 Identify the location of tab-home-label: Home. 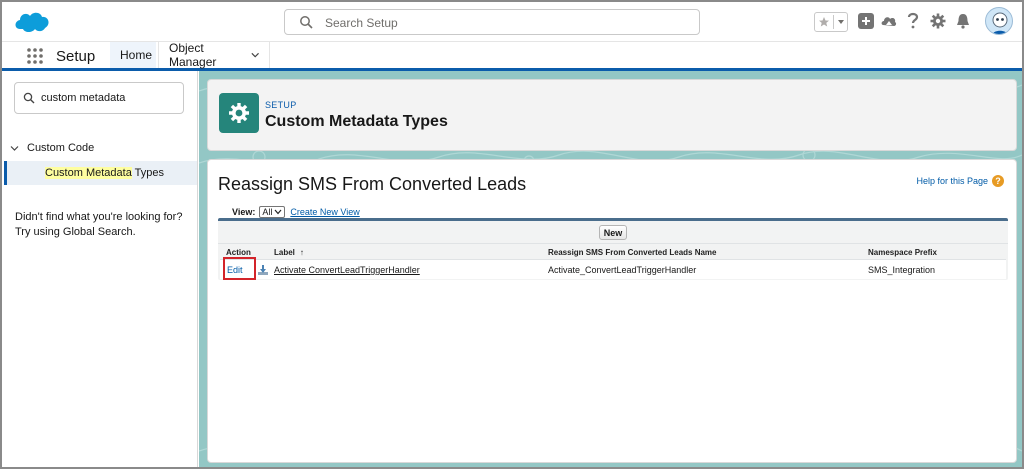
(136, 55).